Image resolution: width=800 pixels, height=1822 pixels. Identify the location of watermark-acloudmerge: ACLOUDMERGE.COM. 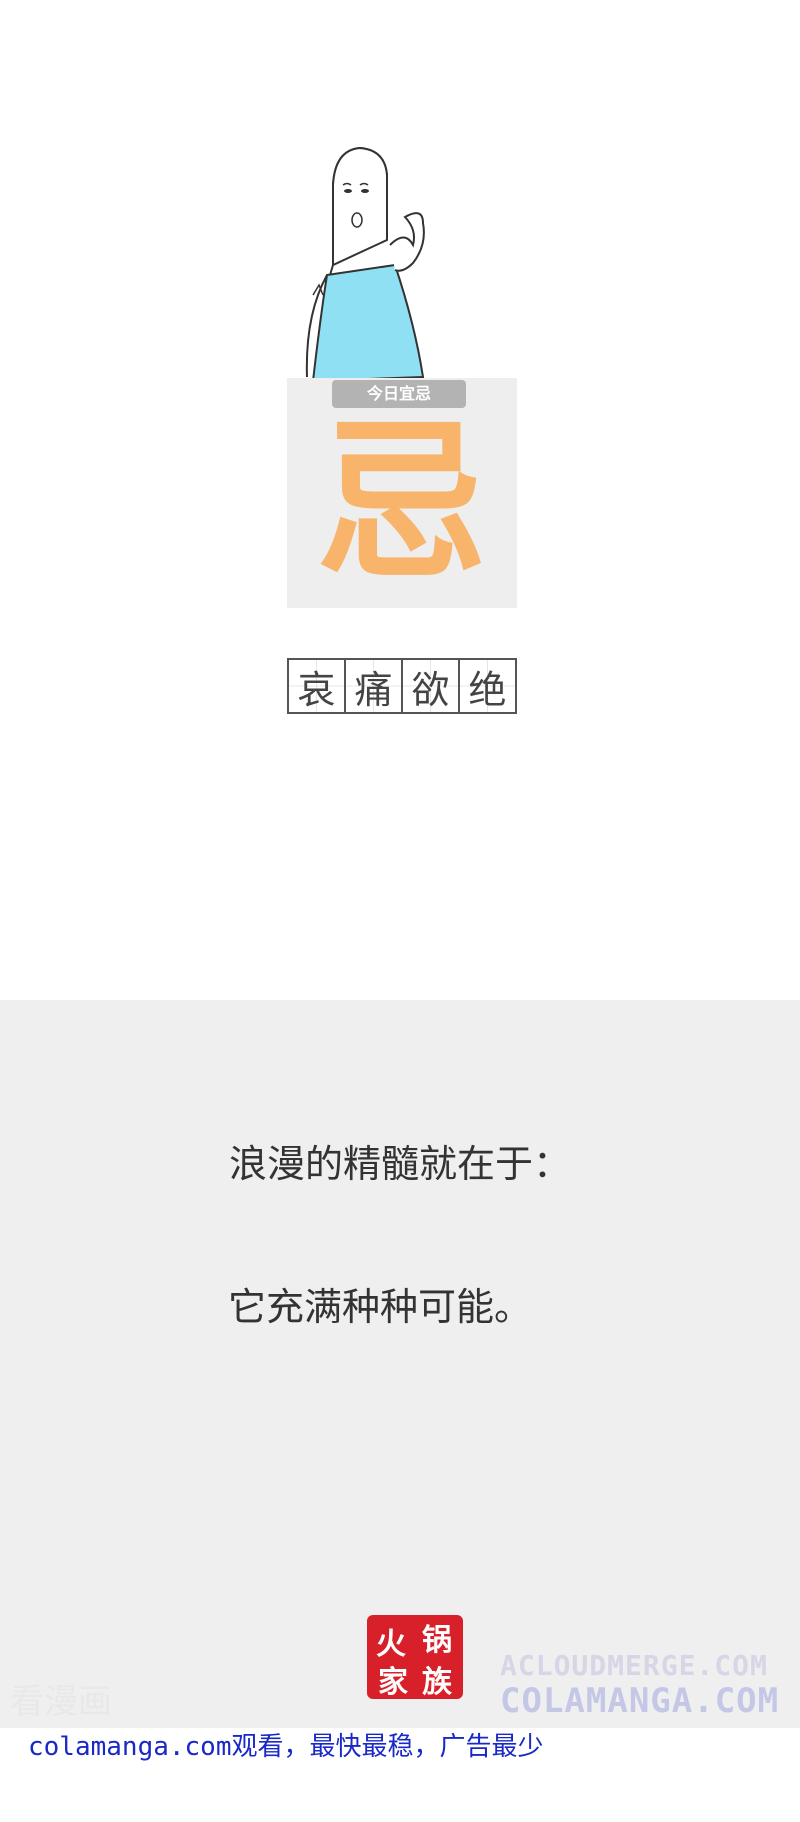
(634, 1665).